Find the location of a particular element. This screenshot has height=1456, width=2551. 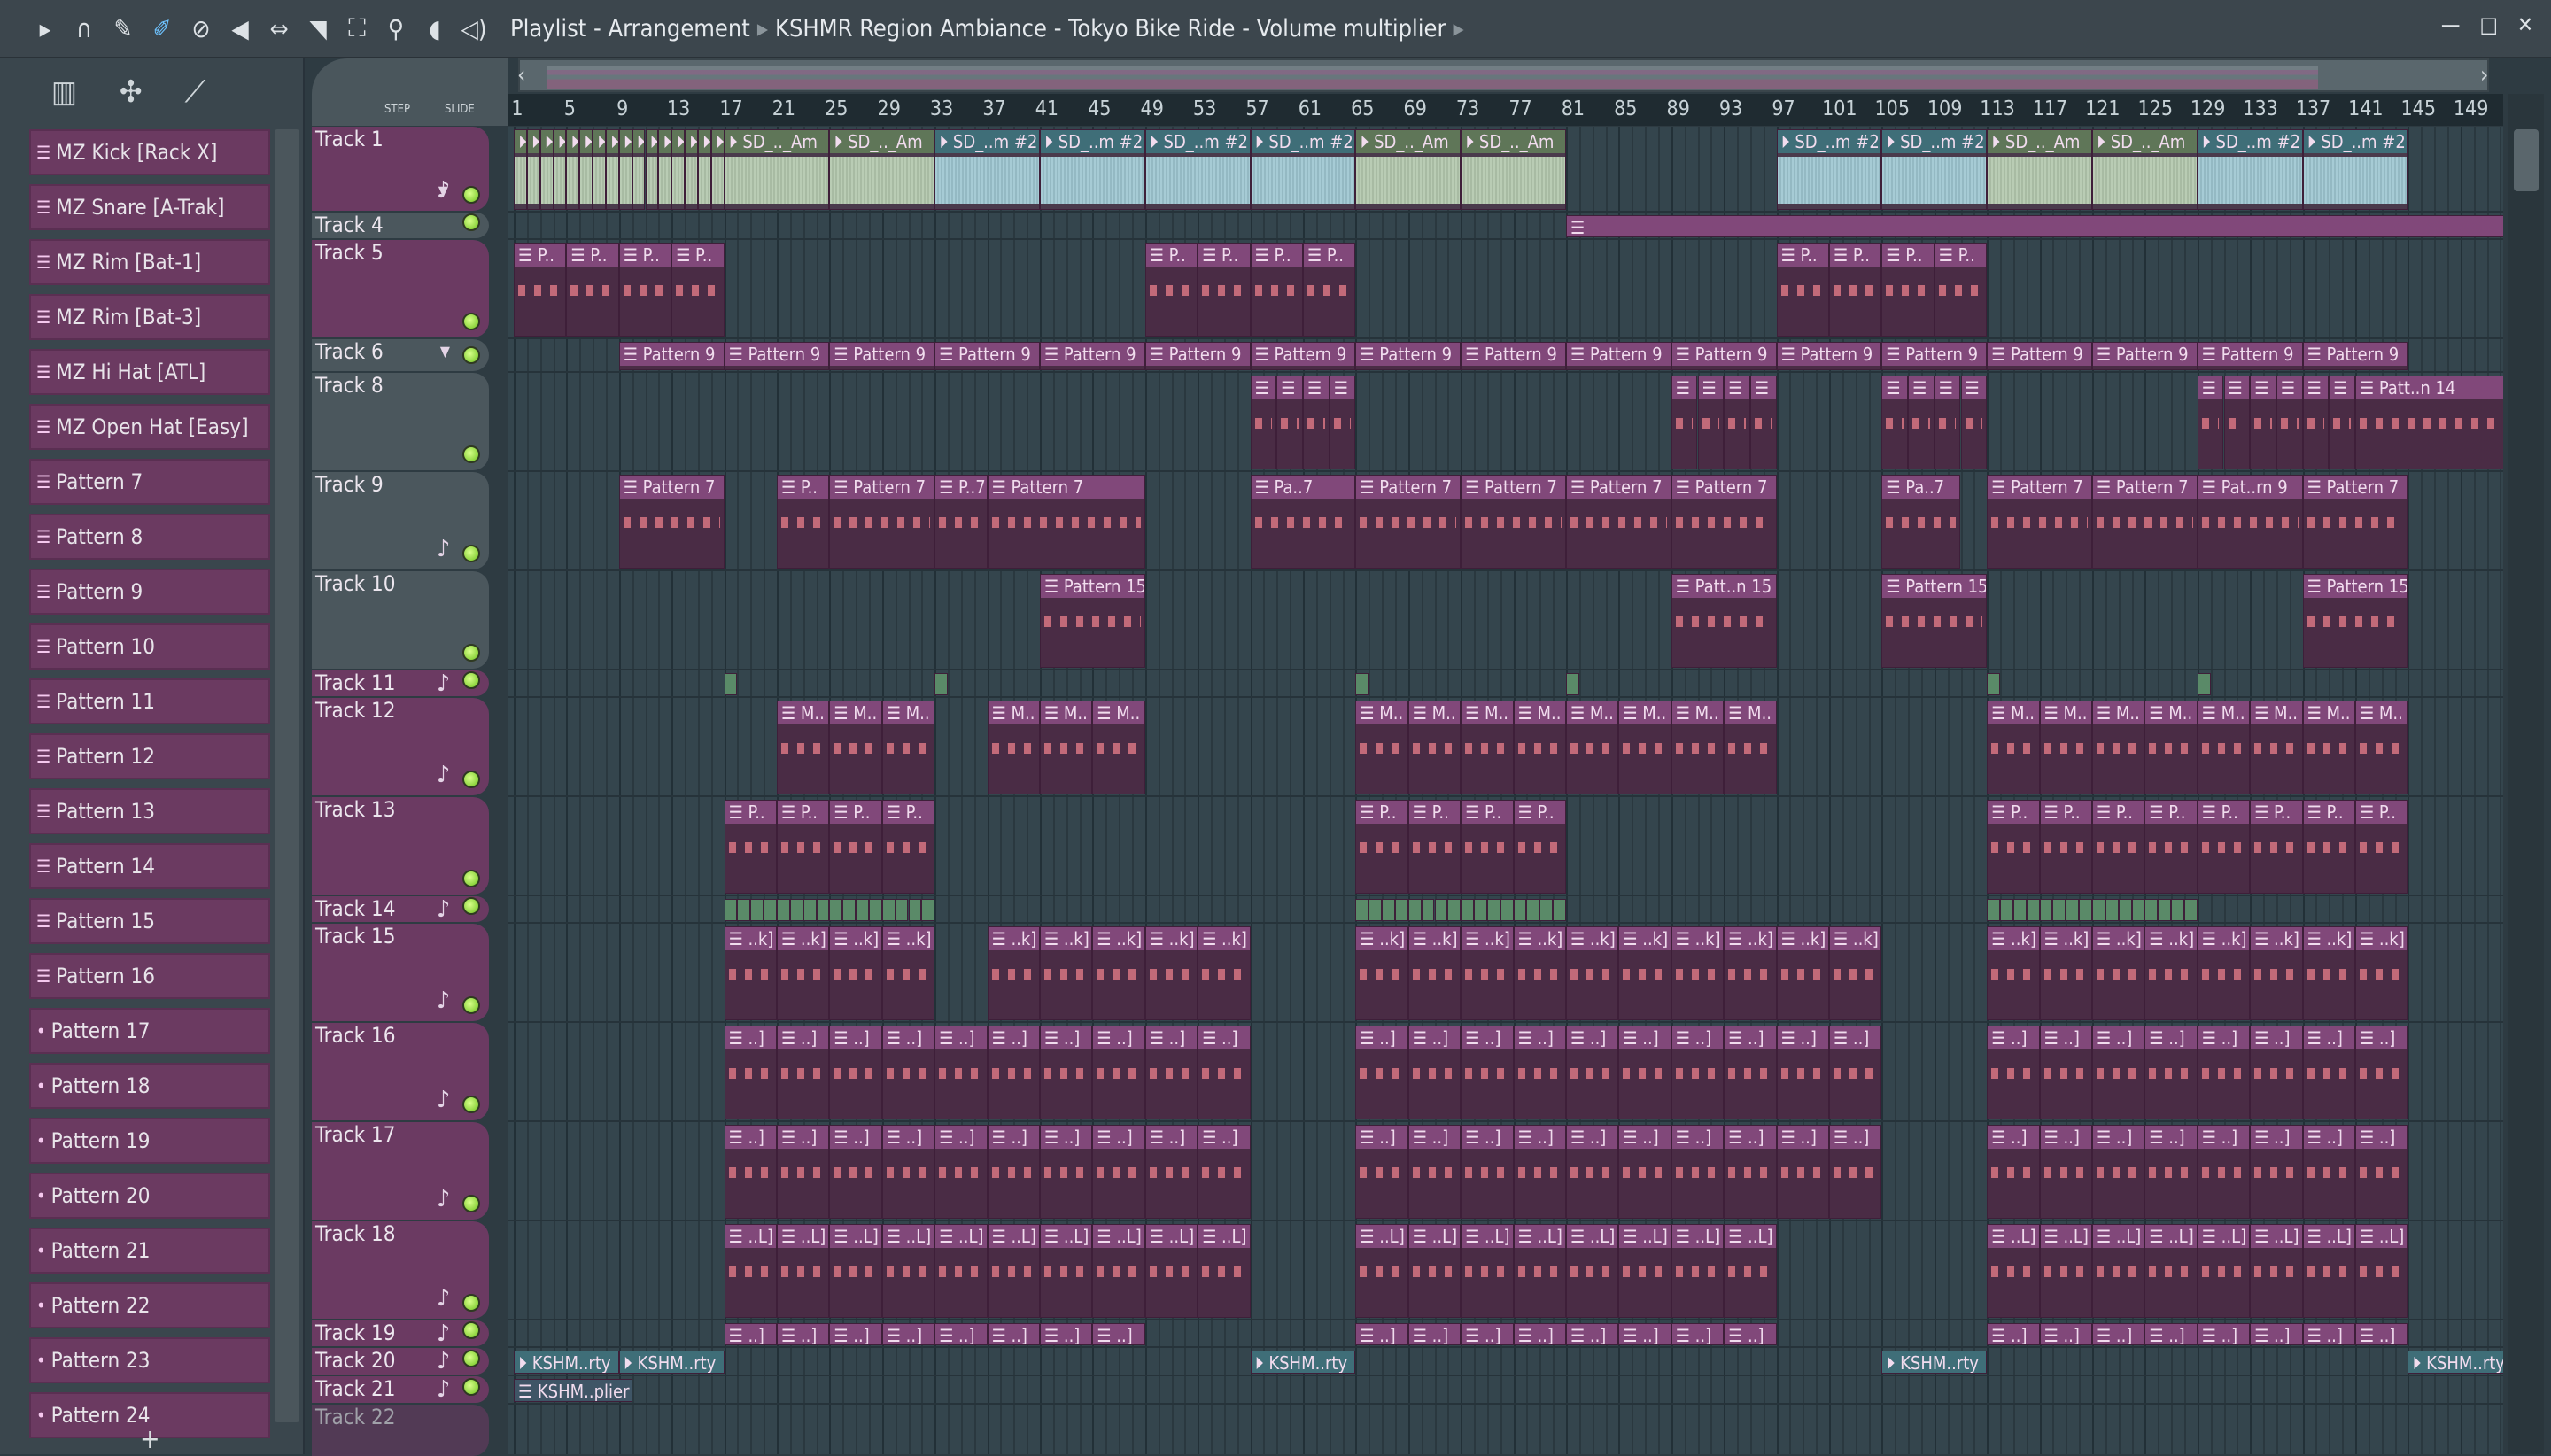

track-header: Track 15 ♪ is located at coordinates (400, 972).